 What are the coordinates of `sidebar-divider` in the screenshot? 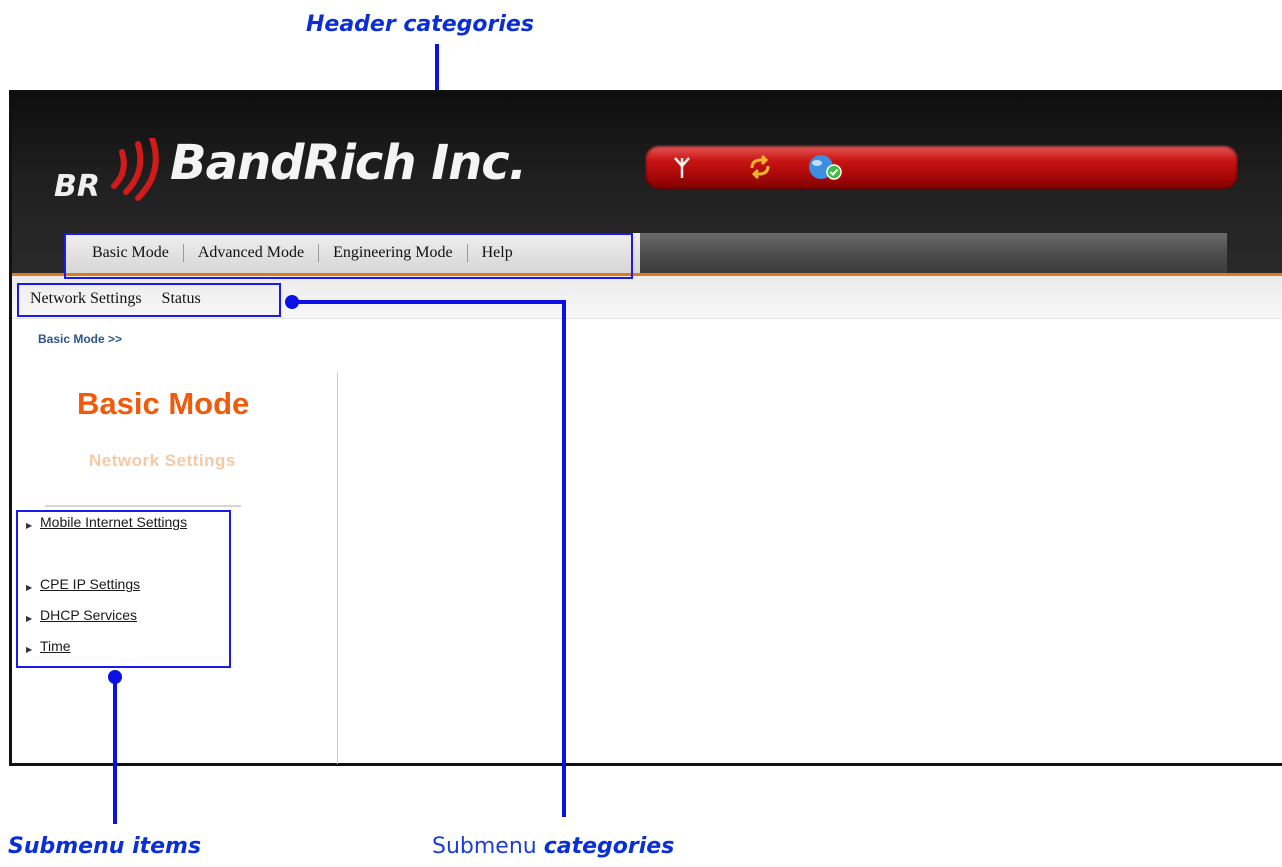 It's located at (337, 568).